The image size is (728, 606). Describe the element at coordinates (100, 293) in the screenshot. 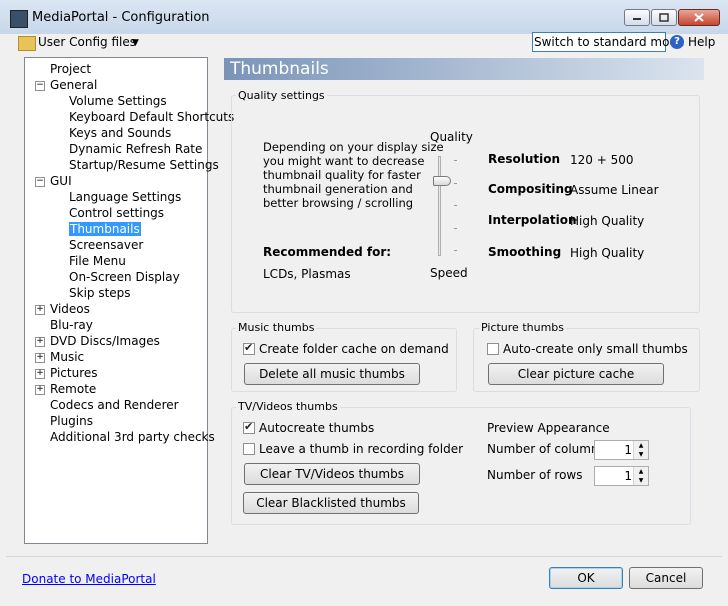

I see `tree-item-skip-steps: Skip steps` at that location.